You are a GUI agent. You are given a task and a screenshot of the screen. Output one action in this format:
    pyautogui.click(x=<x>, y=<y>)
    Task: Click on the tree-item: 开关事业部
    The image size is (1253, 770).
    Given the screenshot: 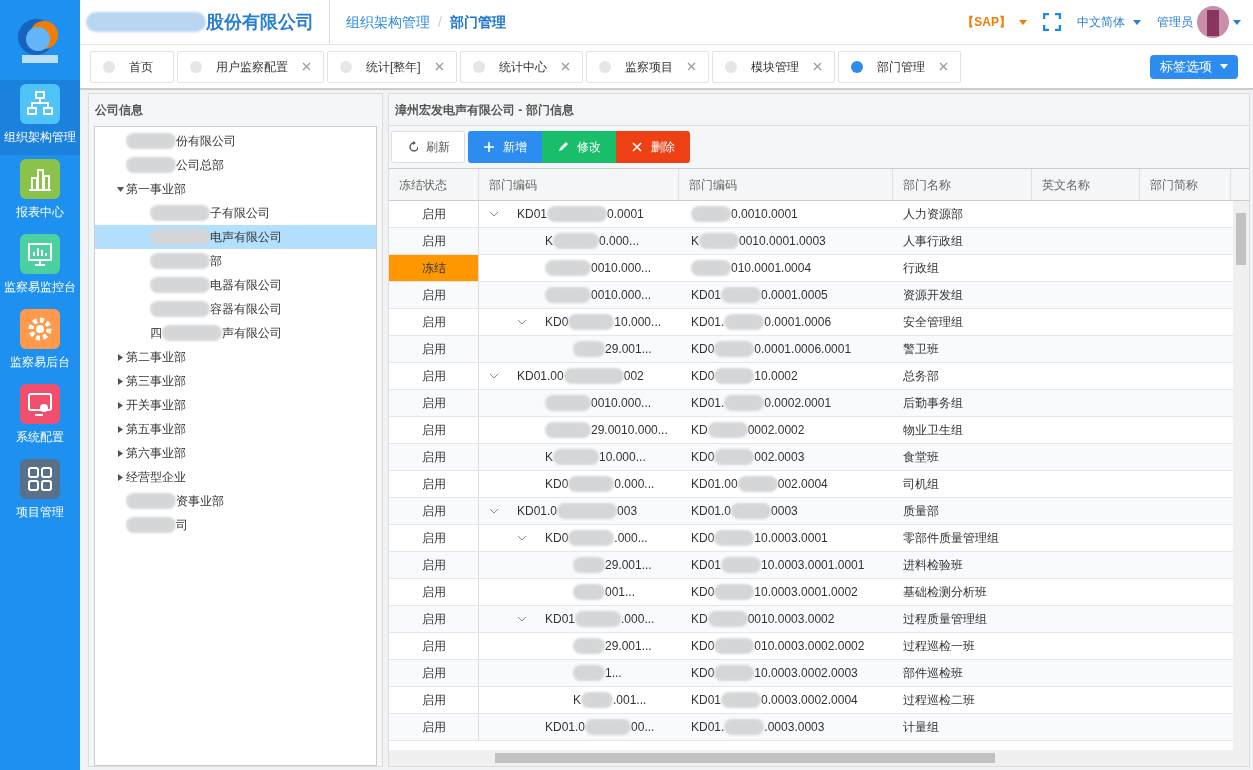 What is the action you would take?
    pyautogui.click(x=235, y=405)
    